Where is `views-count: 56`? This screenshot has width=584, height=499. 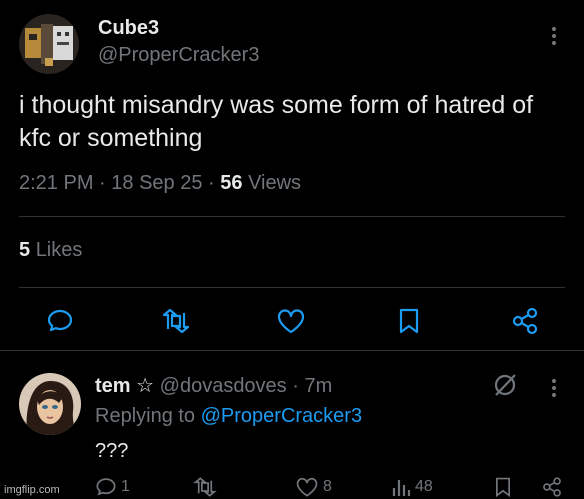
views-count: 56 is located at coordinates (231, 183).